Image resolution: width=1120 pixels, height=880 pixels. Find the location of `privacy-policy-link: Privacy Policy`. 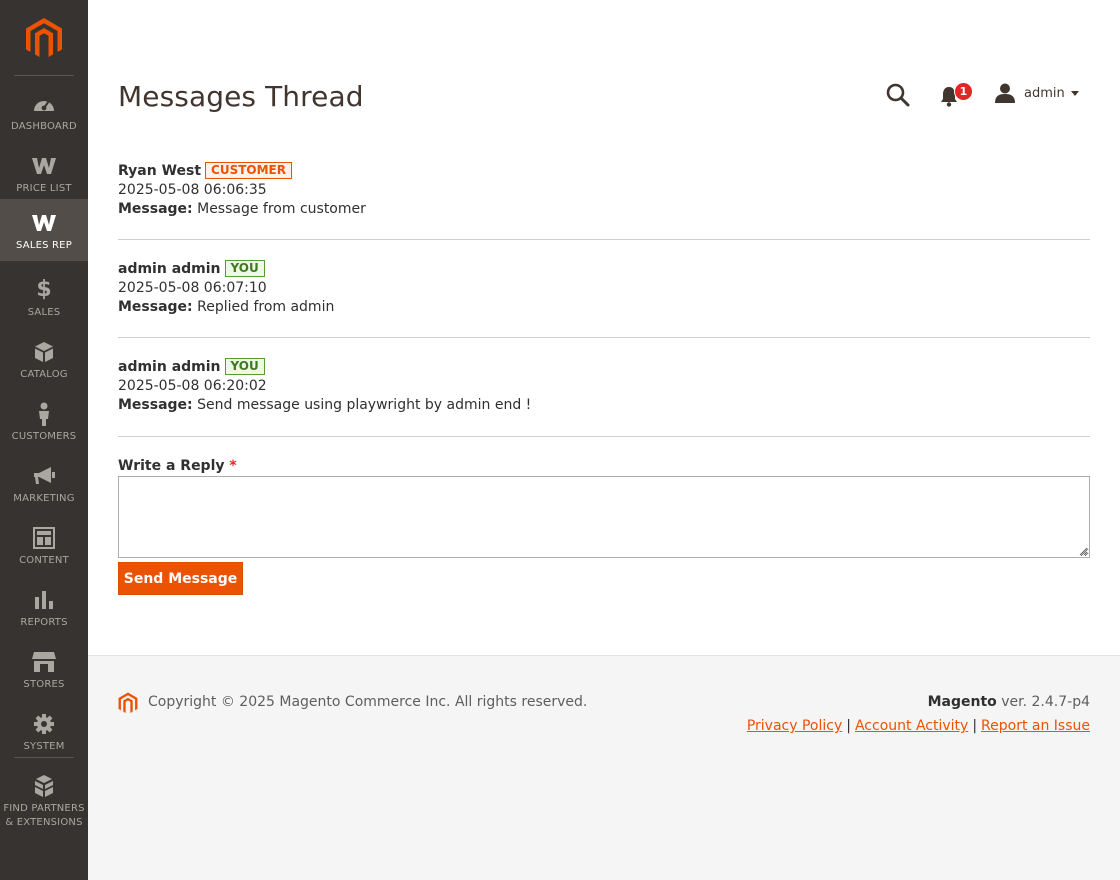

privacy-policy-link: Privacy Policy is located at coordinates (794, 726).